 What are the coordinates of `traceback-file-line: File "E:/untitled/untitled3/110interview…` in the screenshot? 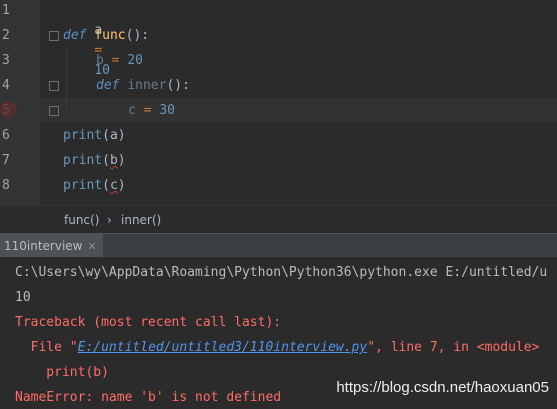 It's located at (277, 348).